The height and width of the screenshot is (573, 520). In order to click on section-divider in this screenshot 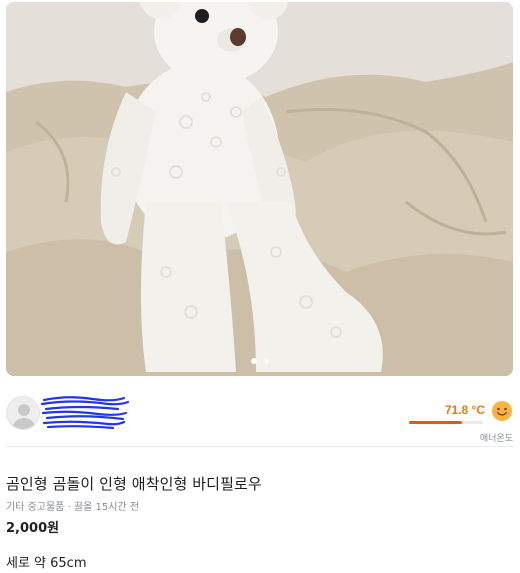, I will do `click(259, 446)`.